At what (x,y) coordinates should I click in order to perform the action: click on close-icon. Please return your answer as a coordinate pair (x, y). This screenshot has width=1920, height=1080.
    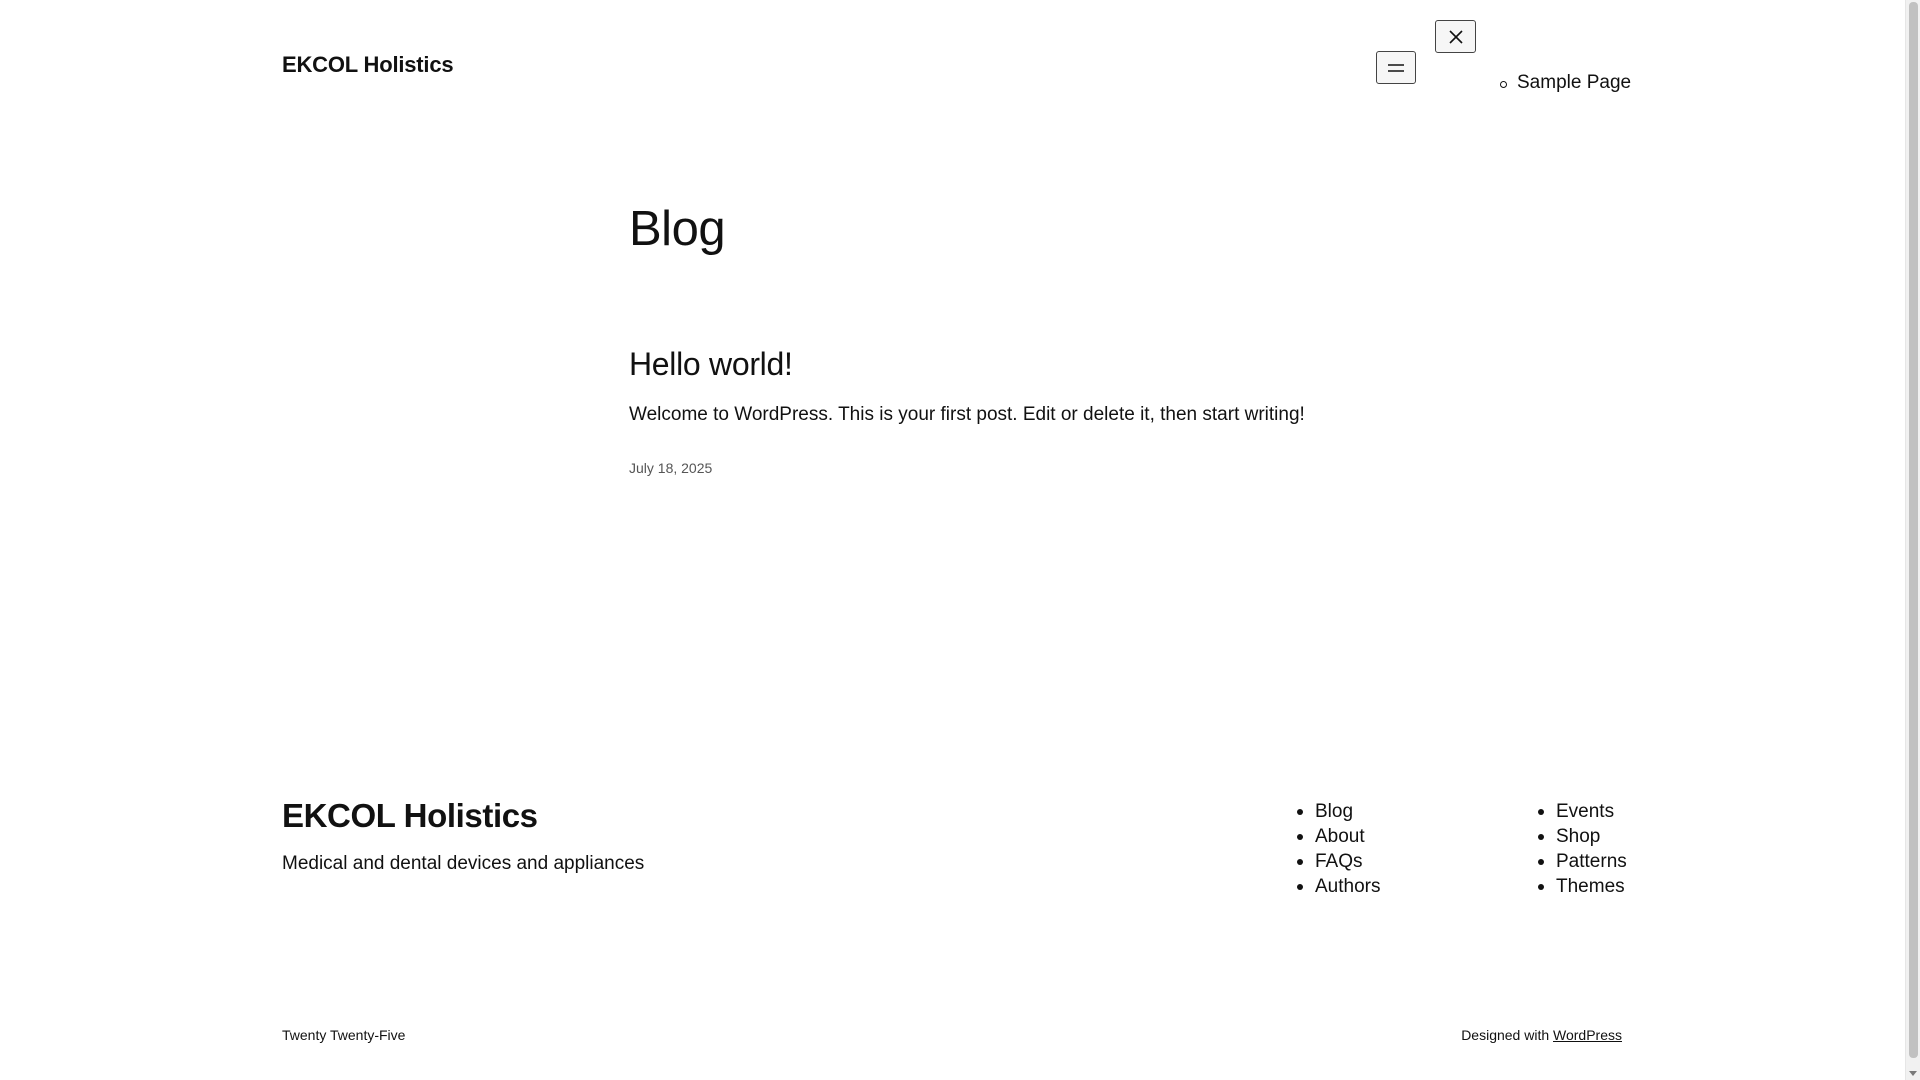
    Looking at the image, I should click on (1455, 36).